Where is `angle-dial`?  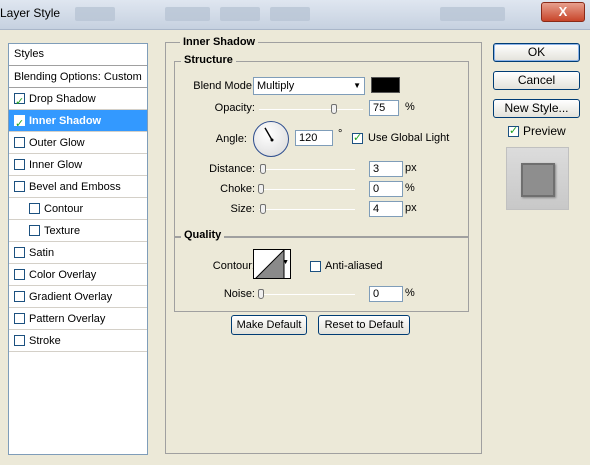
angle-dial is located at coordinates (271, 139).